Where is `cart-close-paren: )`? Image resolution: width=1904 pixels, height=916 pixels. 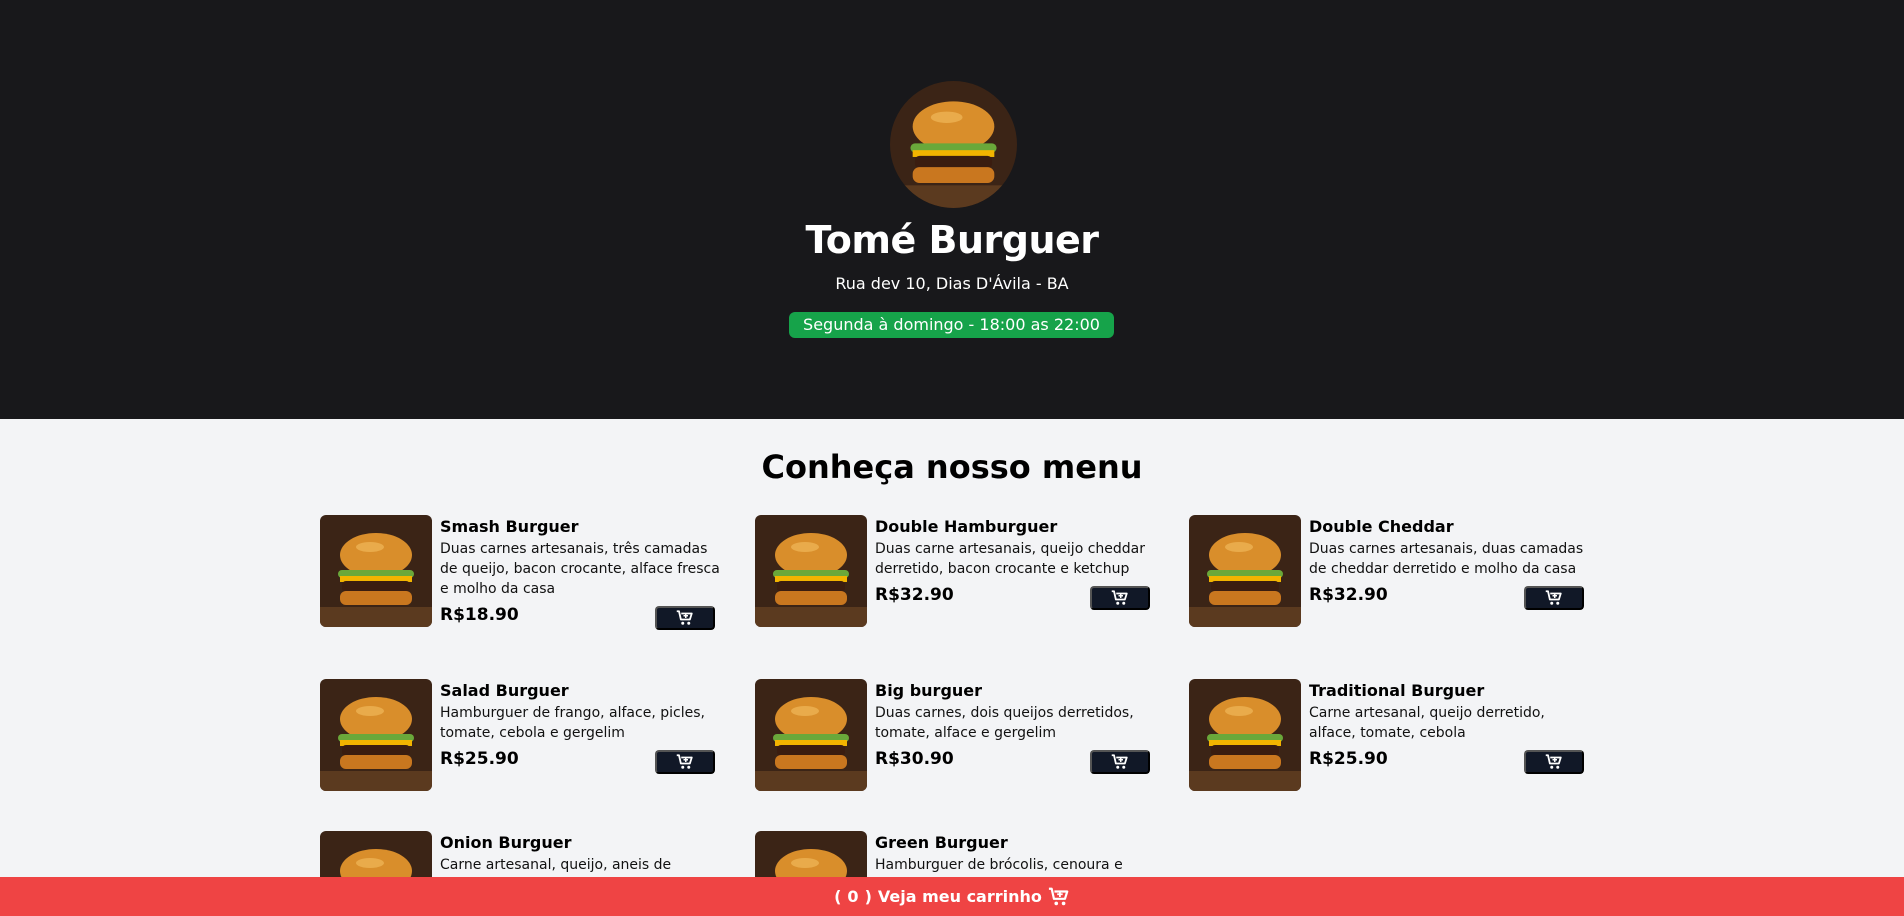
cart-close-paren: ) is located at coordinates (868, 896).